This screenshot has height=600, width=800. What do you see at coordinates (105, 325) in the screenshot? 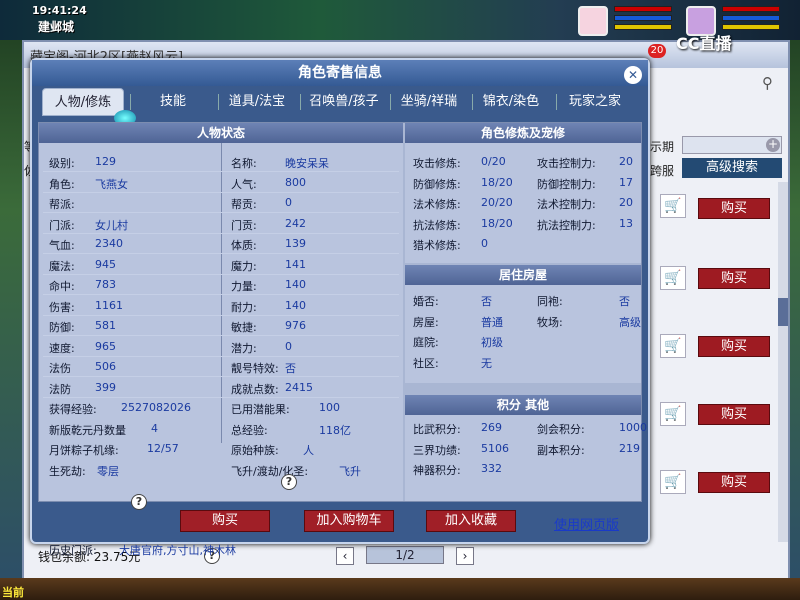
I see `status-value: 581` at bounding box center [105, 325].